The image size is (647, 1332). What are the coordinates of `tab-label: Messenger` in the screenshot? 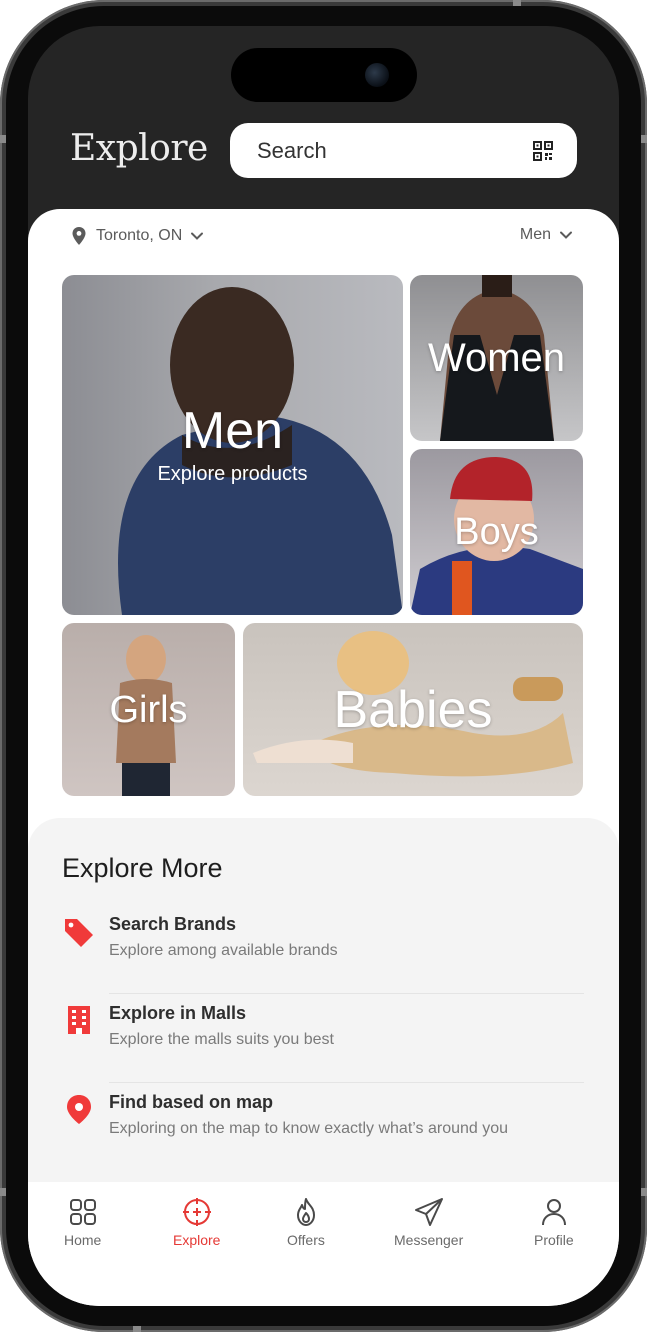 It's located at (429, 1240).